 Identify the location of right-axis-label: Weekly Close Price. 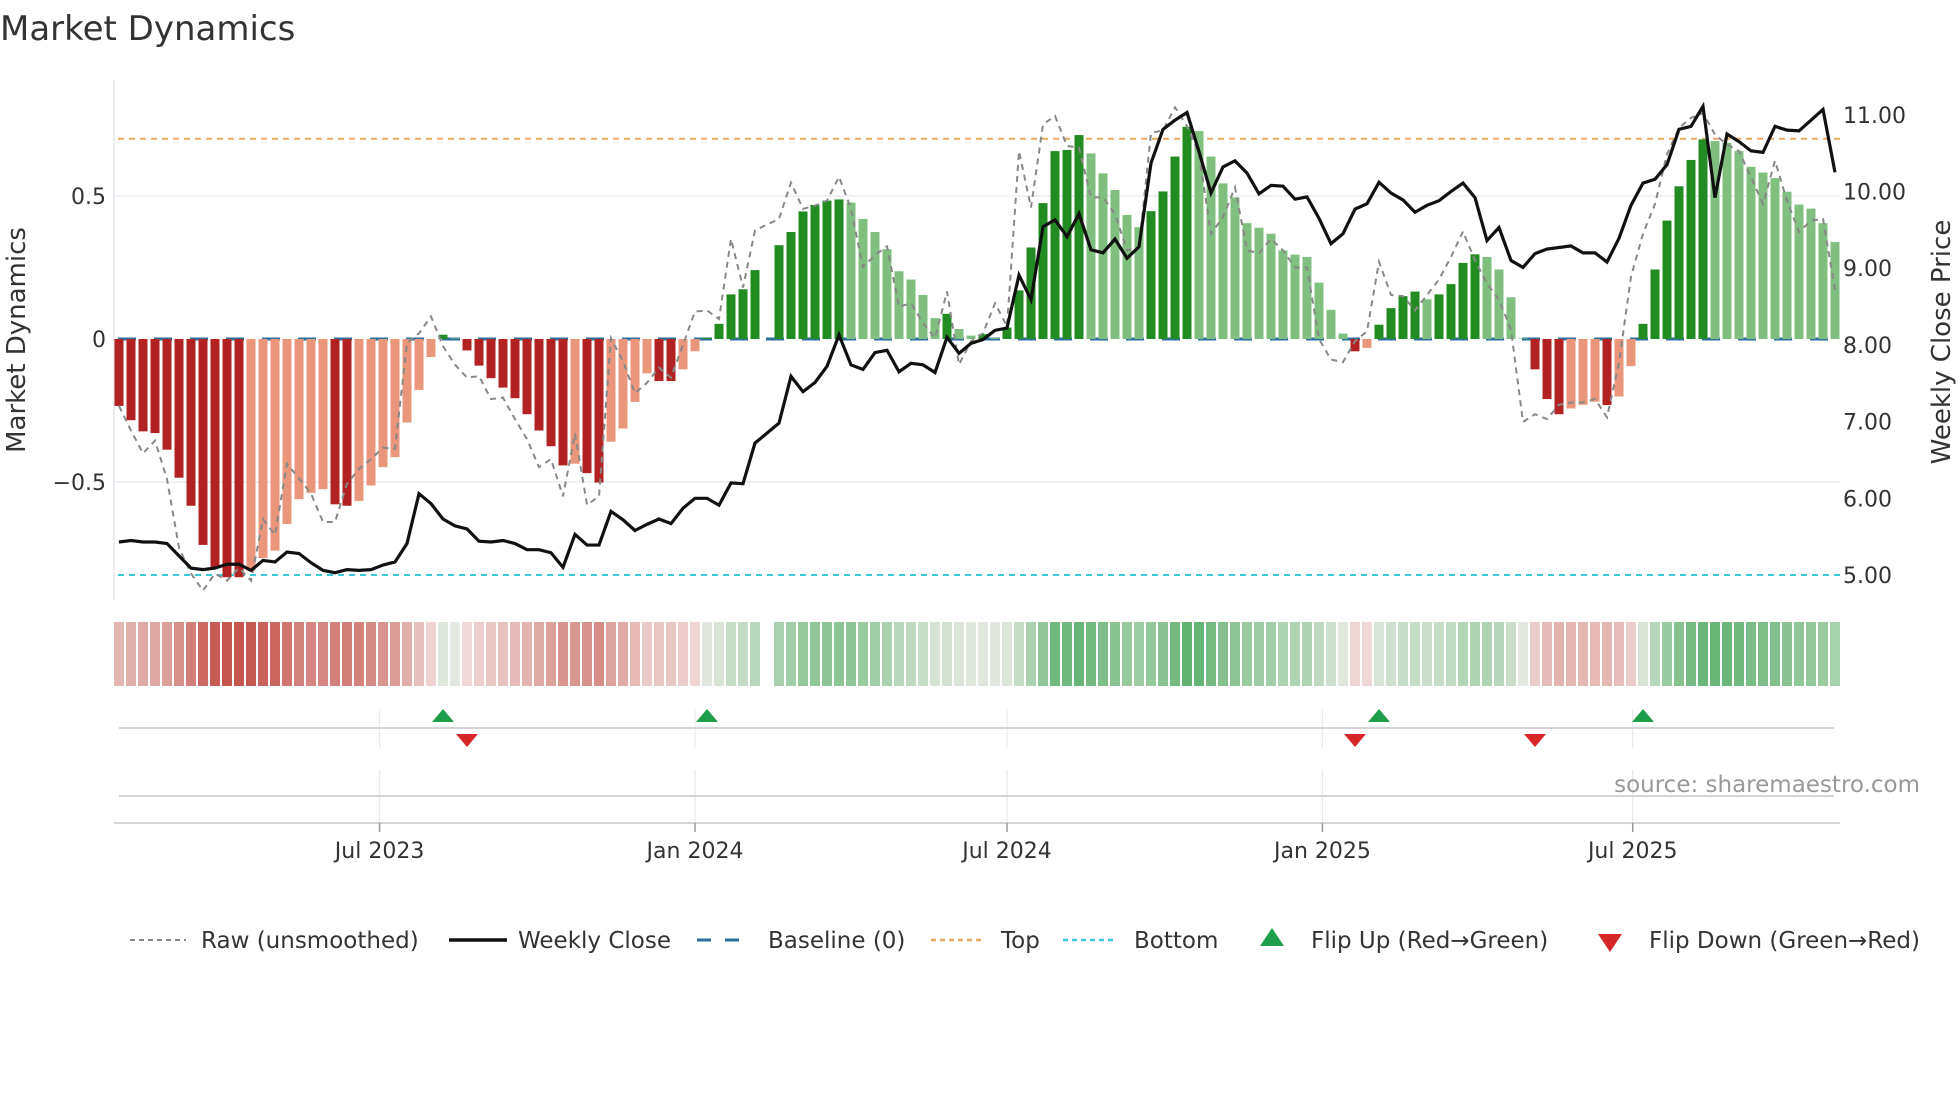
(1942, 342).